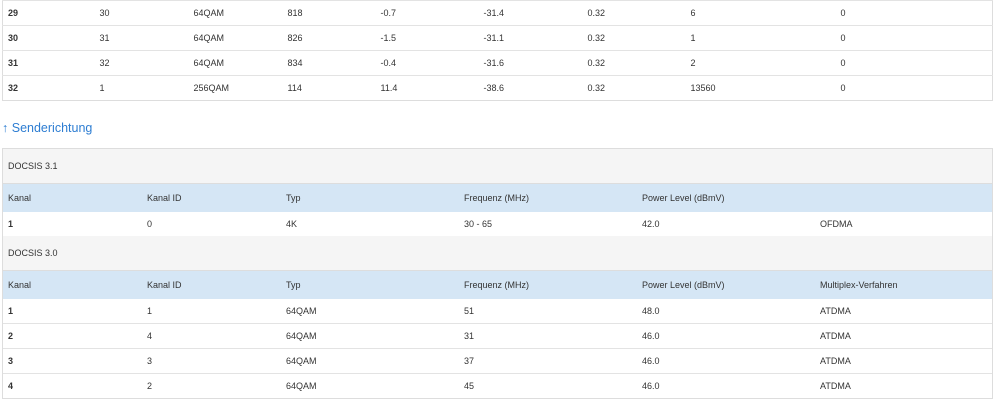 Image resolution: width=998 pixels, height=403 pixels. I want to click on table-cell: 37, so click(469, 361).